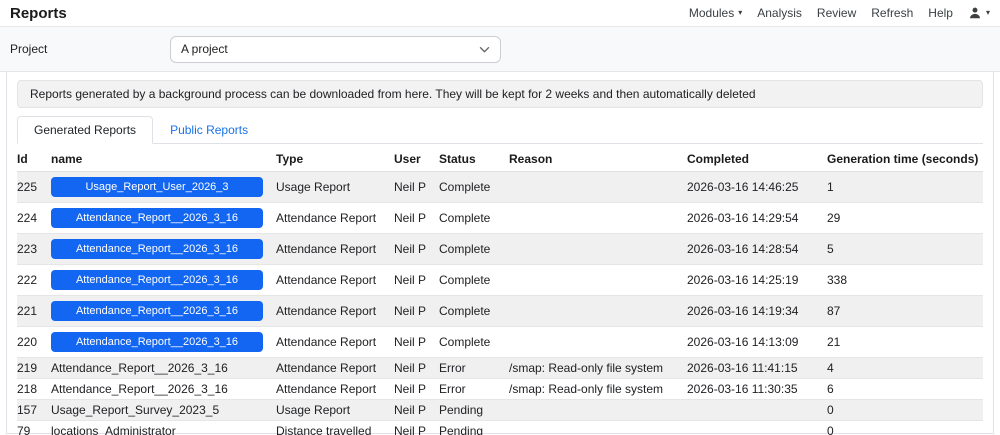 The image size is (1000, 435). I want to click on cell-completed: 2026-03-16 14:19:34, so click(757, 311).